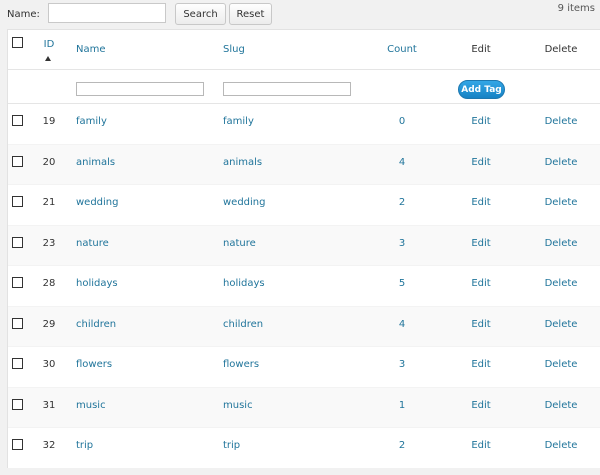 The image size is (600, 475). I want to click on row-id: 31, so click(49, 405).